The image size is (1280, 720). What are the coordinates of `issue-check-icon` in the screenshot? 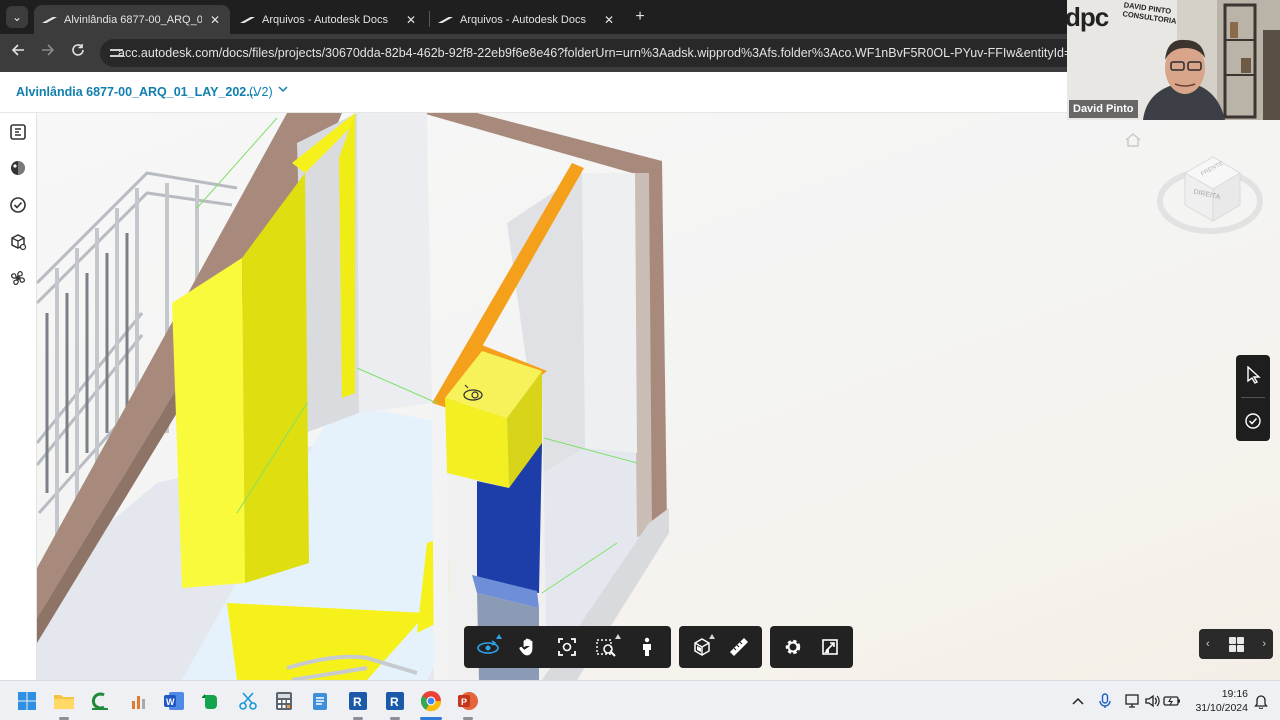 It's located at (1253, 421).